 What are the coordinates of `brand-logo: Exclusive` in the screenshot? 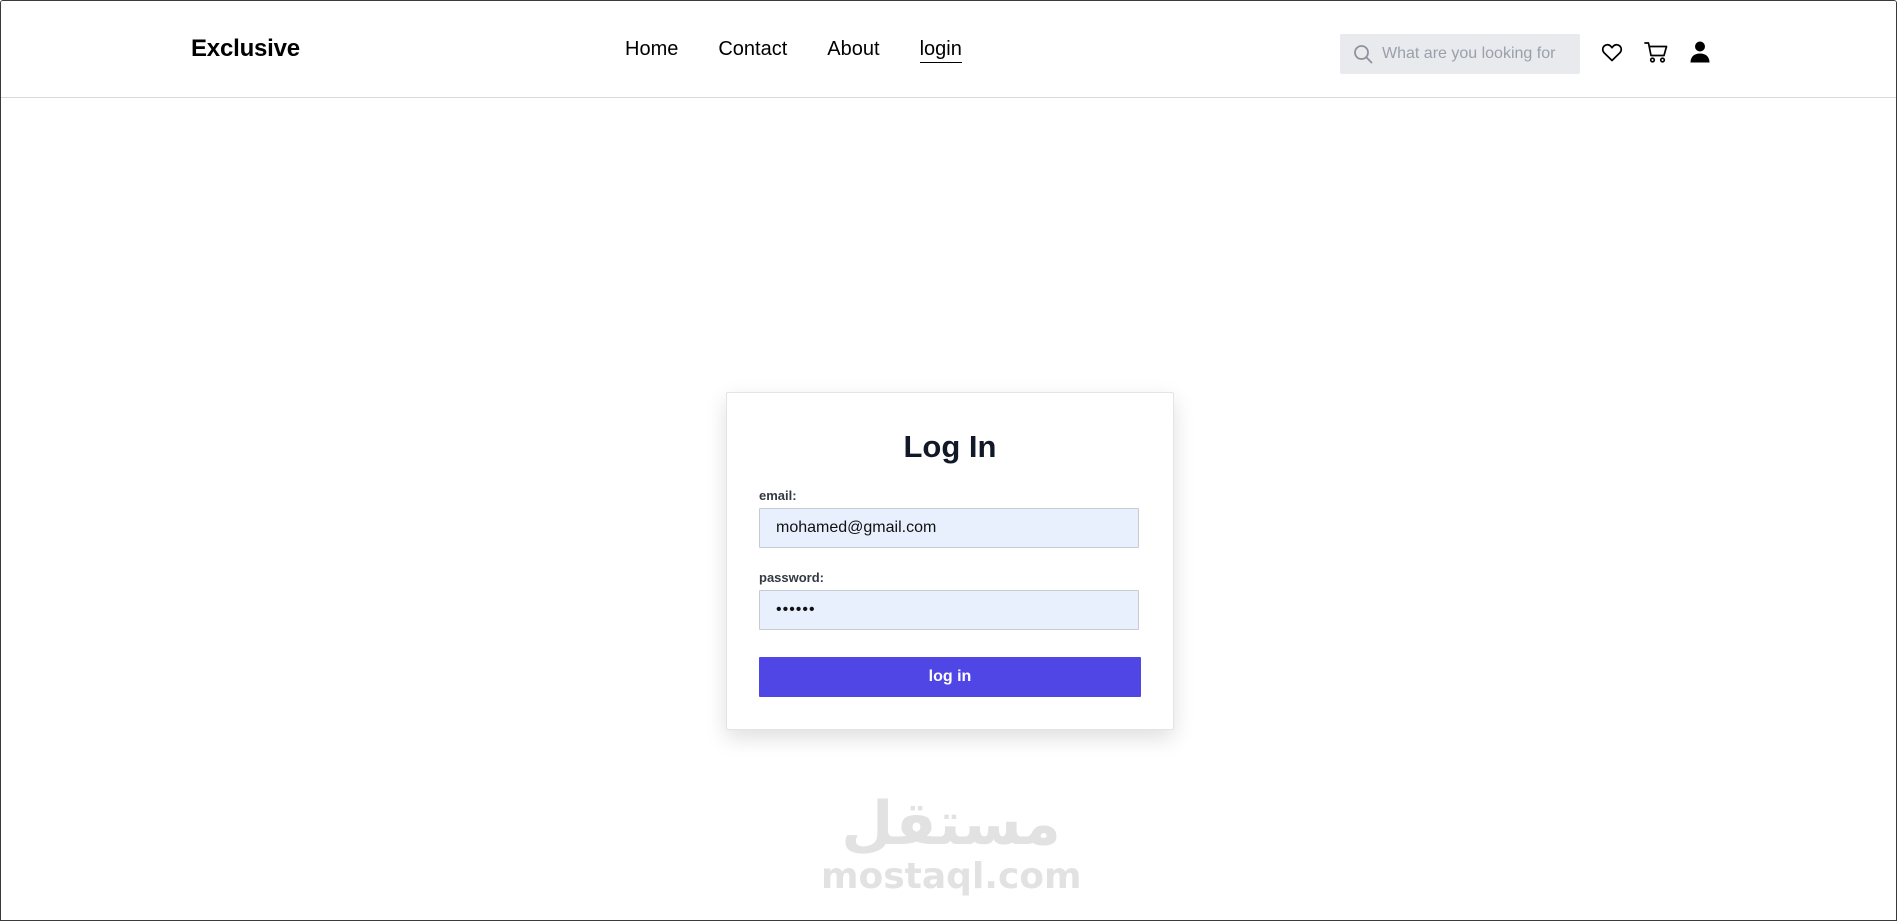 It's located at (245, 49).